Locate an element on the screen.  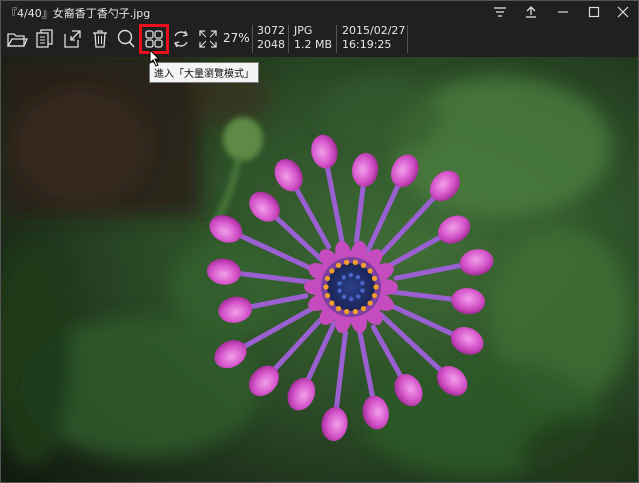
file-info: JPG 1.2 MB is located at coordinates (313, 38).